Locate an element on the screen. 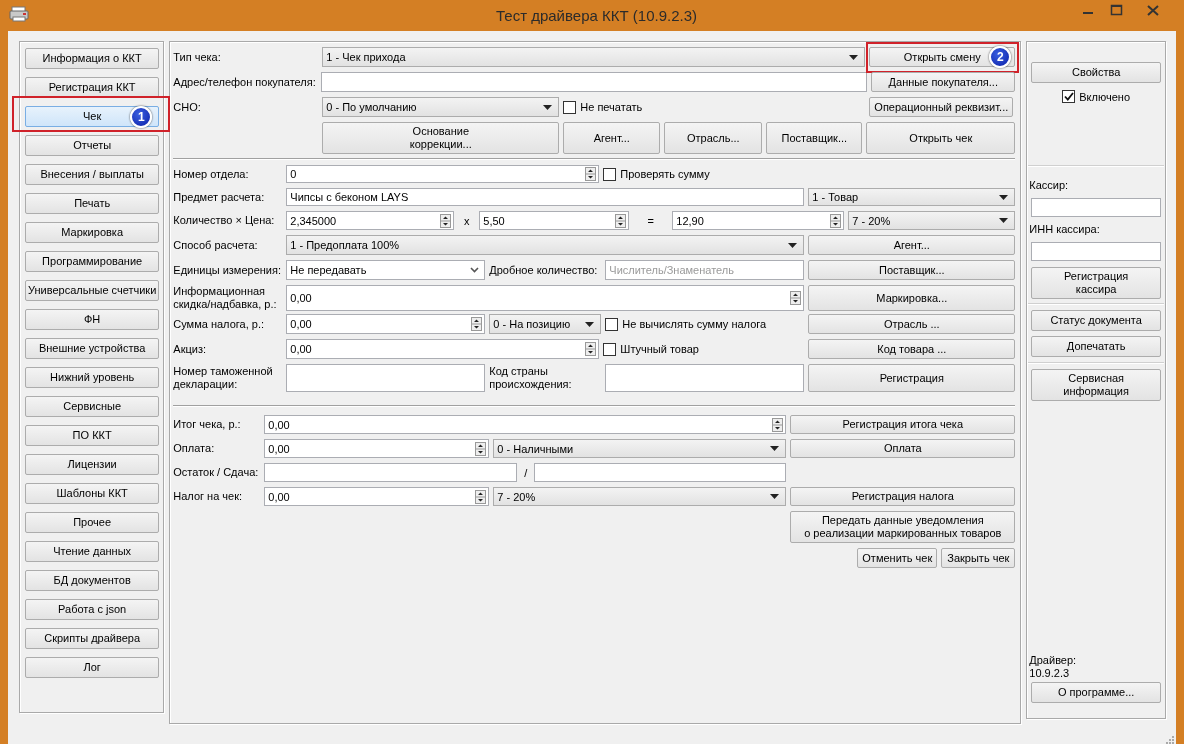  nav-button: Шаблоны ККТ is located at coordinates (92, 493).